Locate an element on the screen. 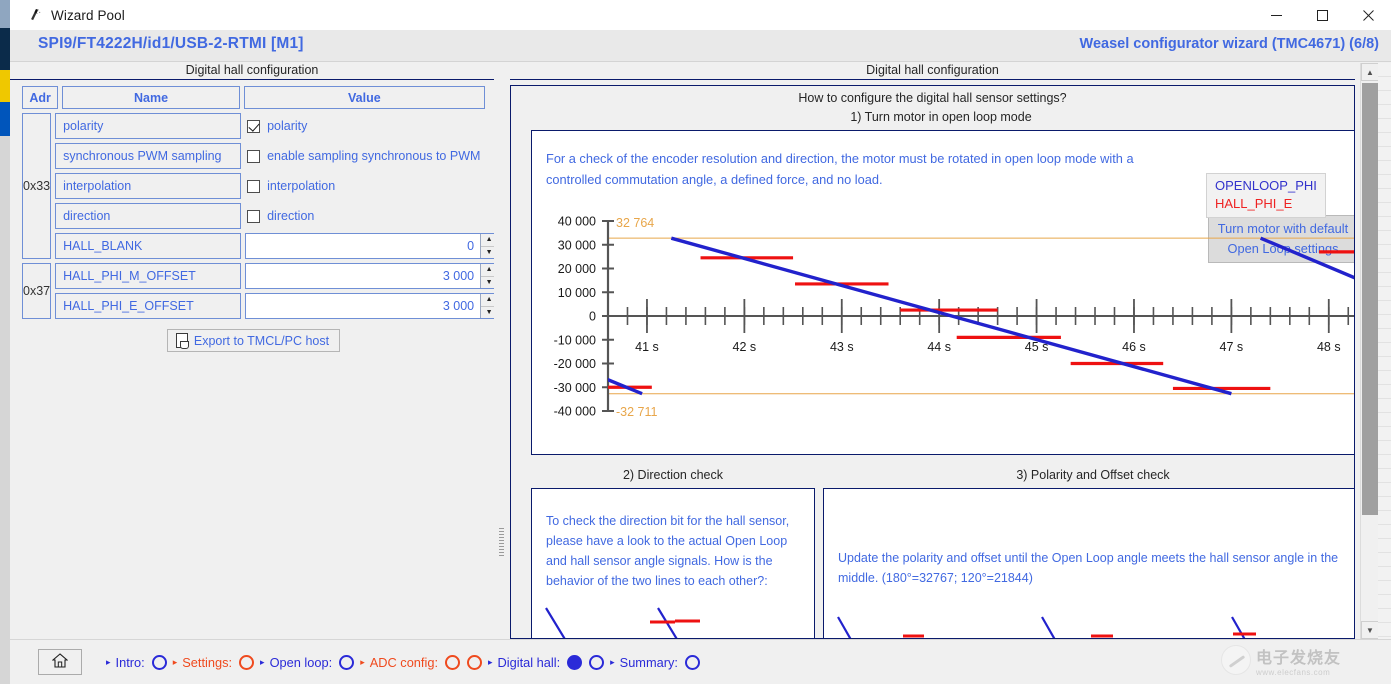 The height and width of the screenshot is (684, 1391). splitter-grip-icon is located at coordinates (501, 542).